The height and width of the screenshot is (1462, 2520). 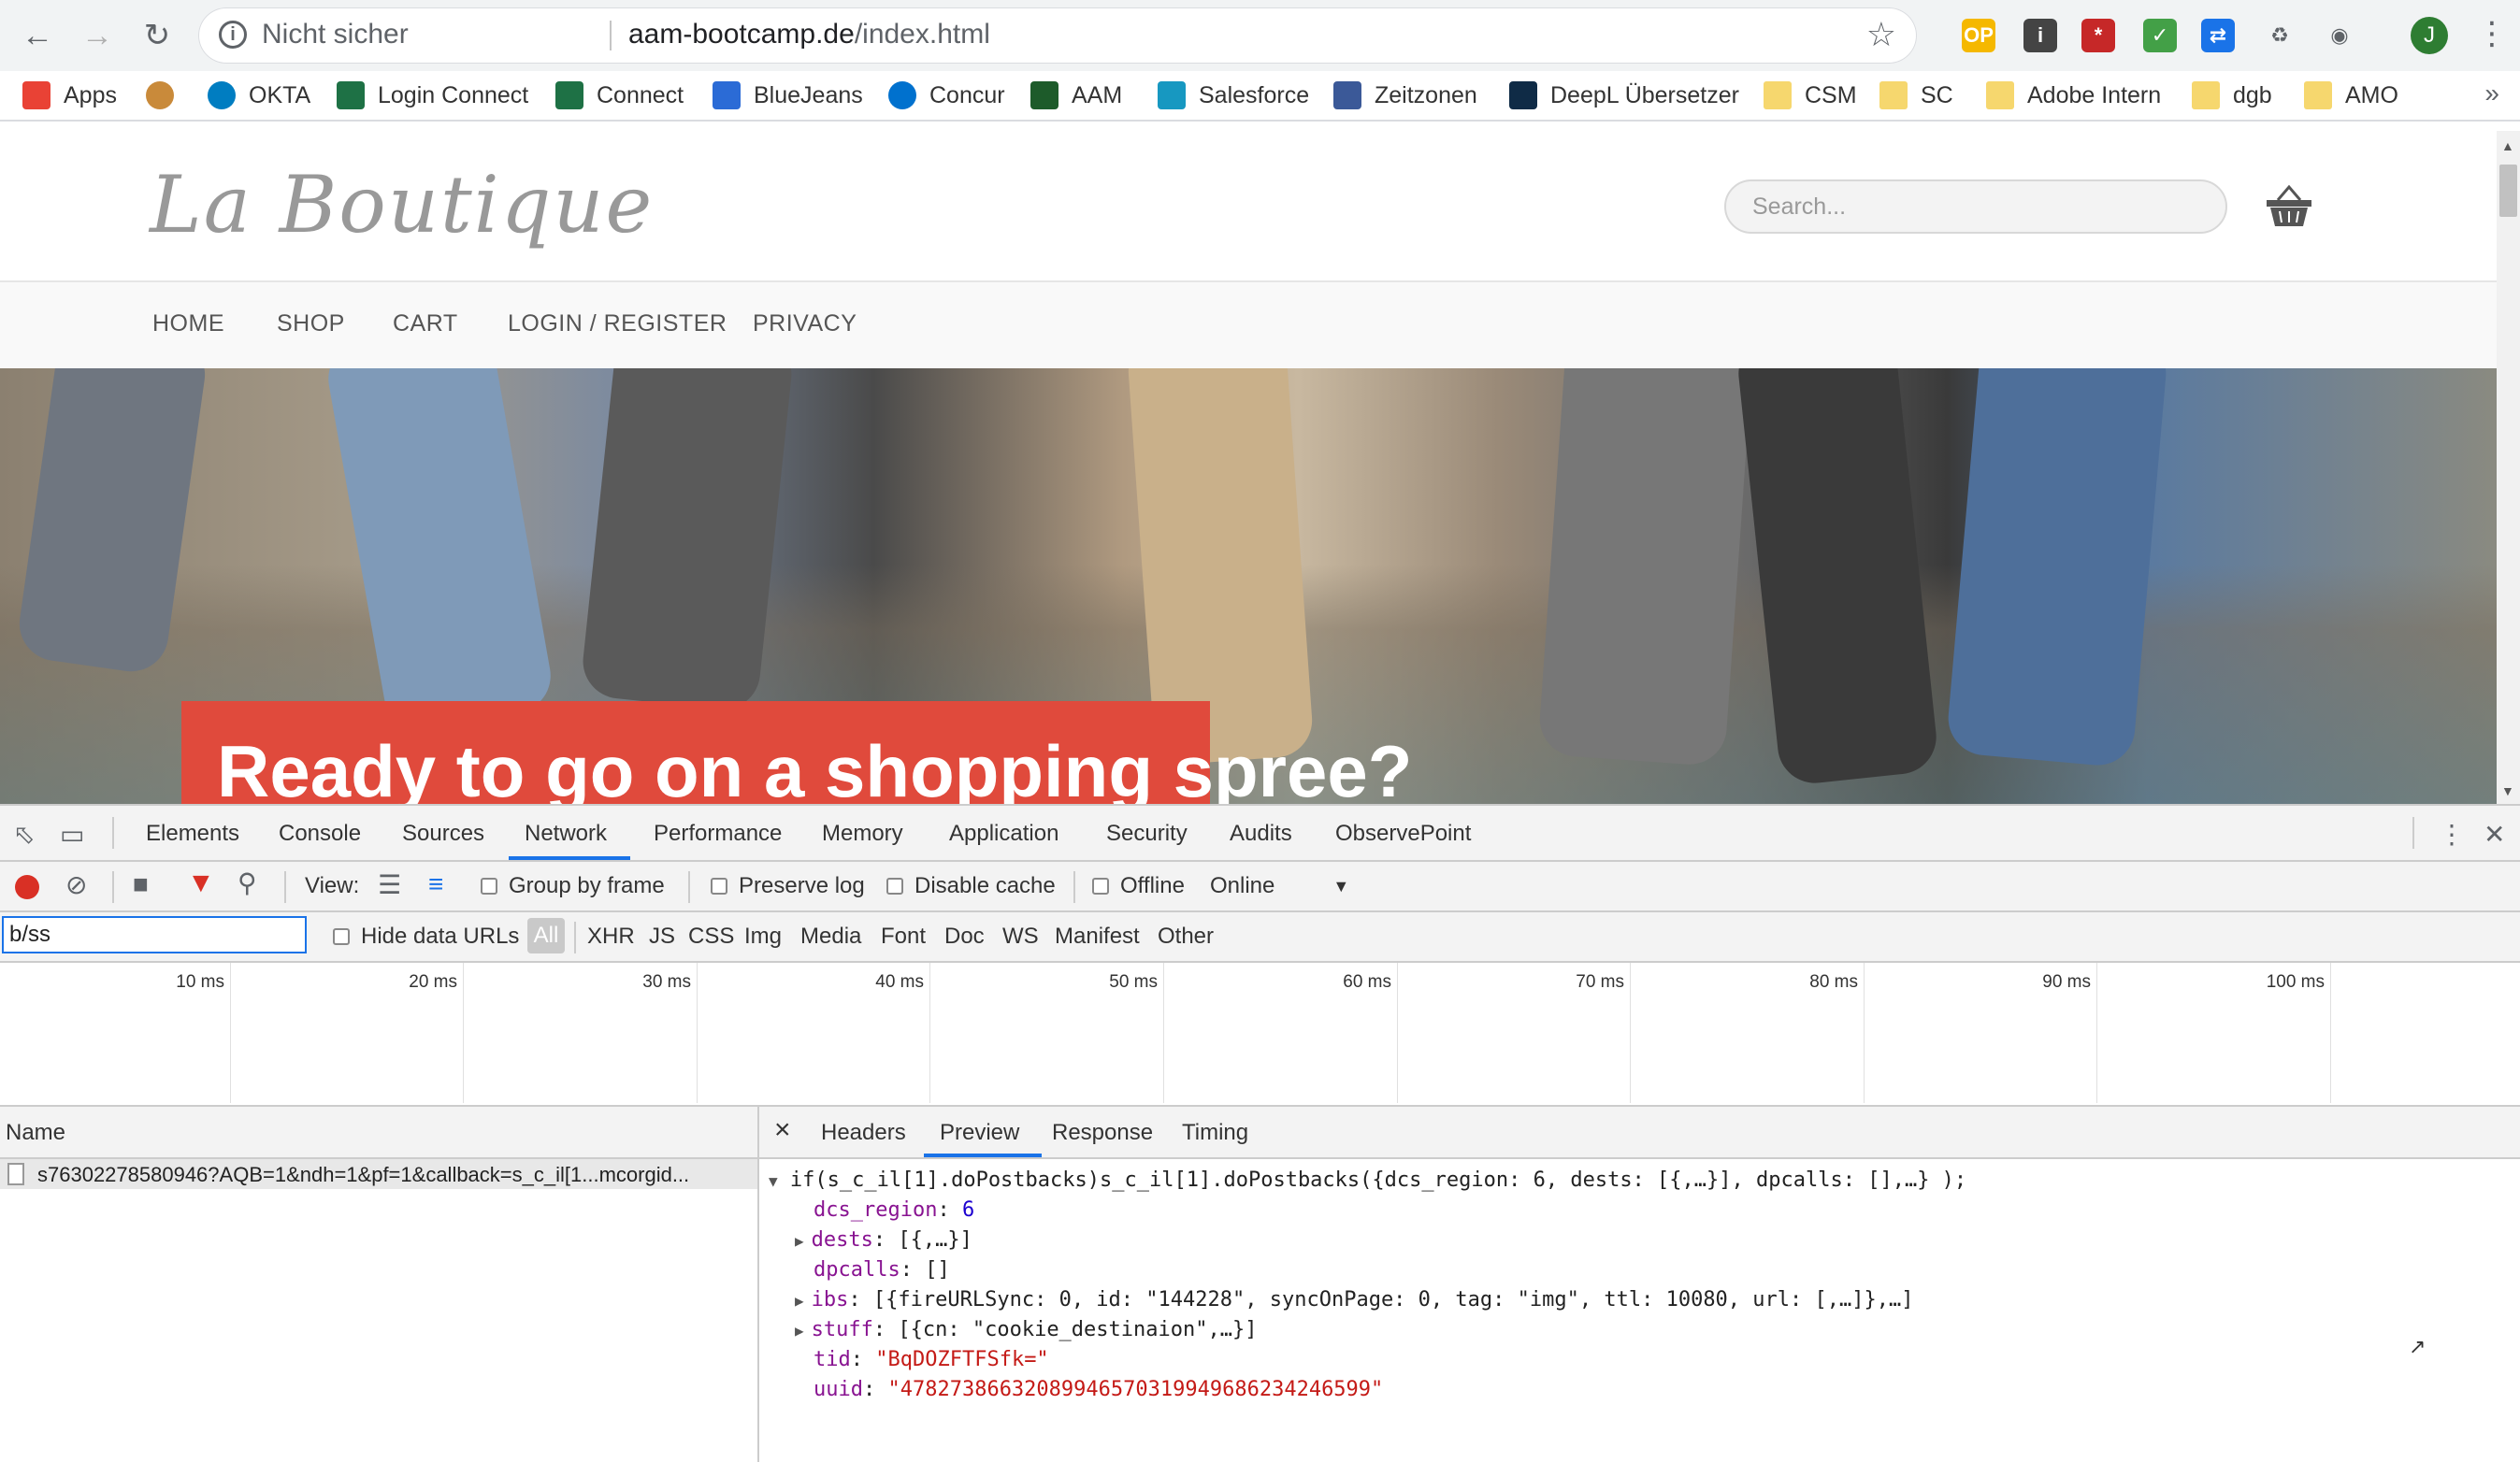 What do you see at coordinates (192, 834) in the screenshot?
I see `tab-elements: Elements` at bounding box center [192, 834].